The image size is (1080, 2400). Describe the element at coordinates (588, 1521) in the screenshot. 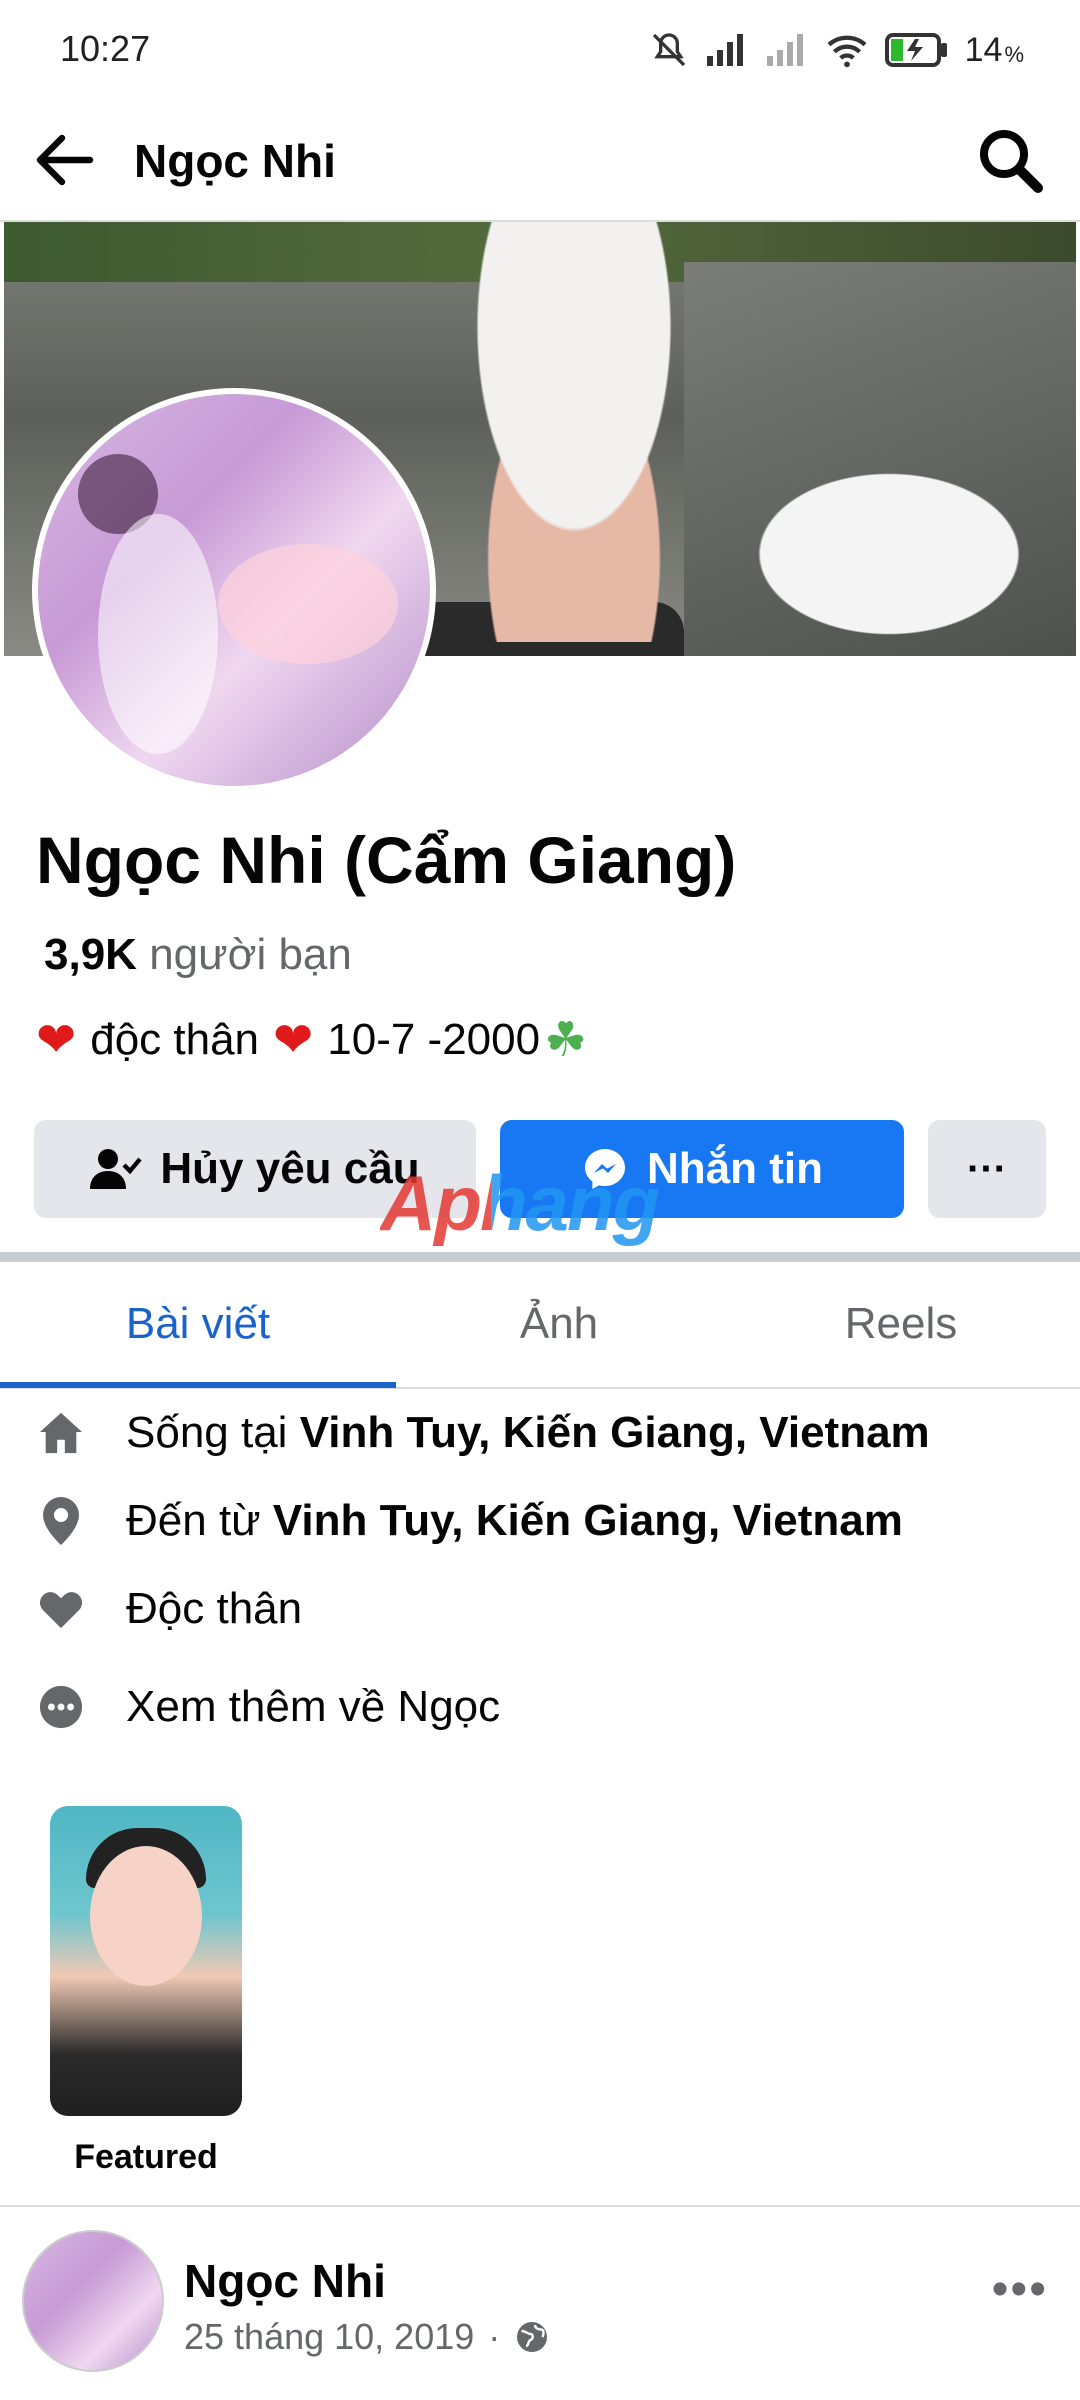

I see `from-place: Vinh Tuy, Kiến Giang, Vietnam` at that location.